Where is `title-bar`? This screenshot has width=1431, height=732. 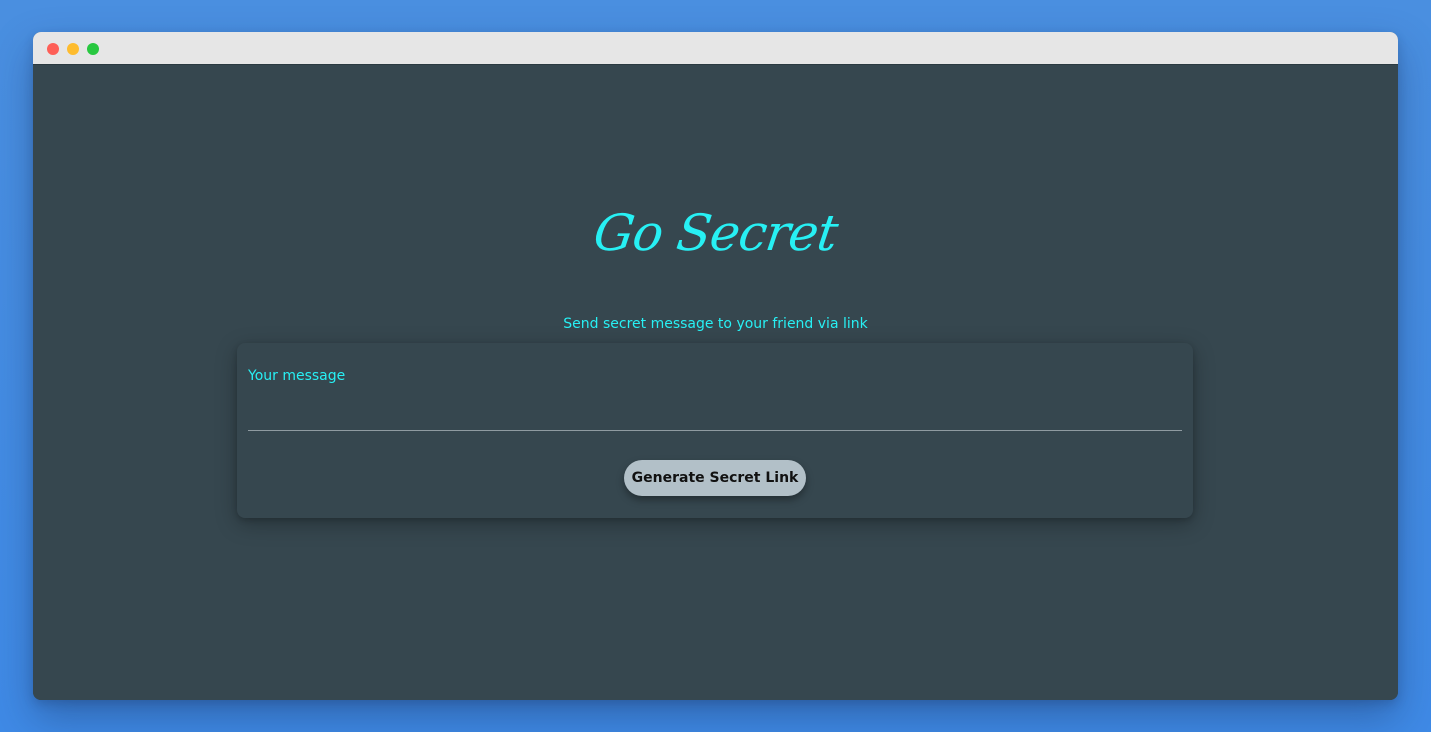
title-bar is located at coordinates (715, 48).